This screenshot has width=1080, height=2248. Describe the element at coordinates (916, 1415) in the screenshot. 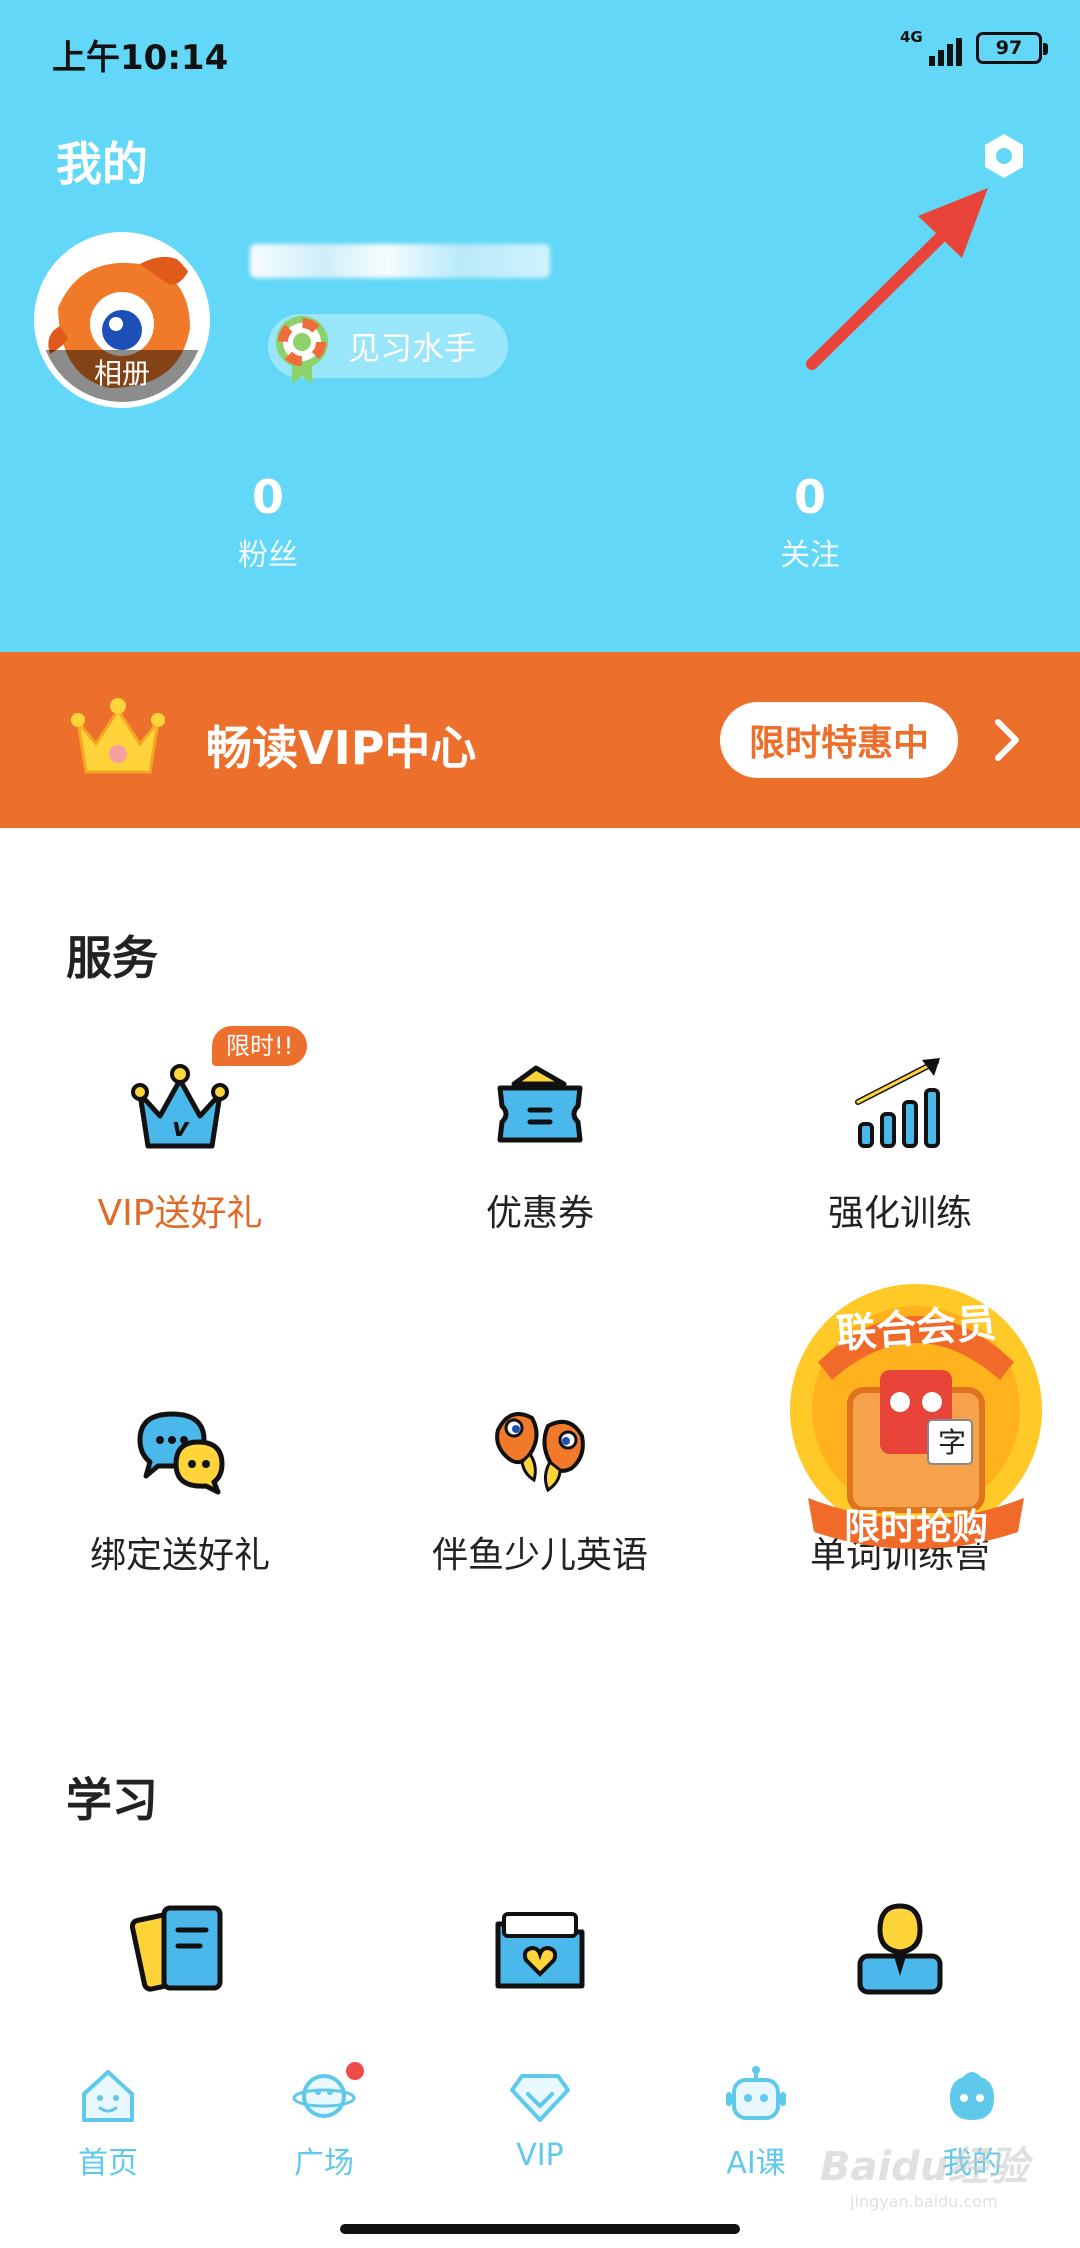

I see `joint-member-badge: 字 联合会员 限时抢购` at that location.